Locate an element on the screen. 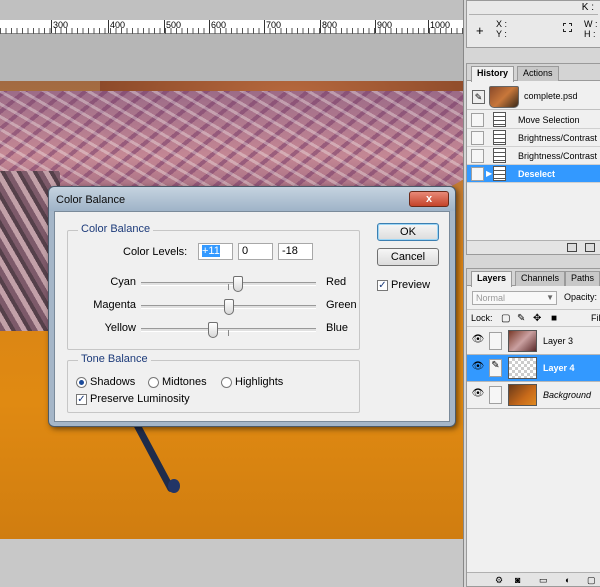 The width and height of the screenshot is (600, 587). new-layer-icon: ▢ is located at coordinates (591, 580).